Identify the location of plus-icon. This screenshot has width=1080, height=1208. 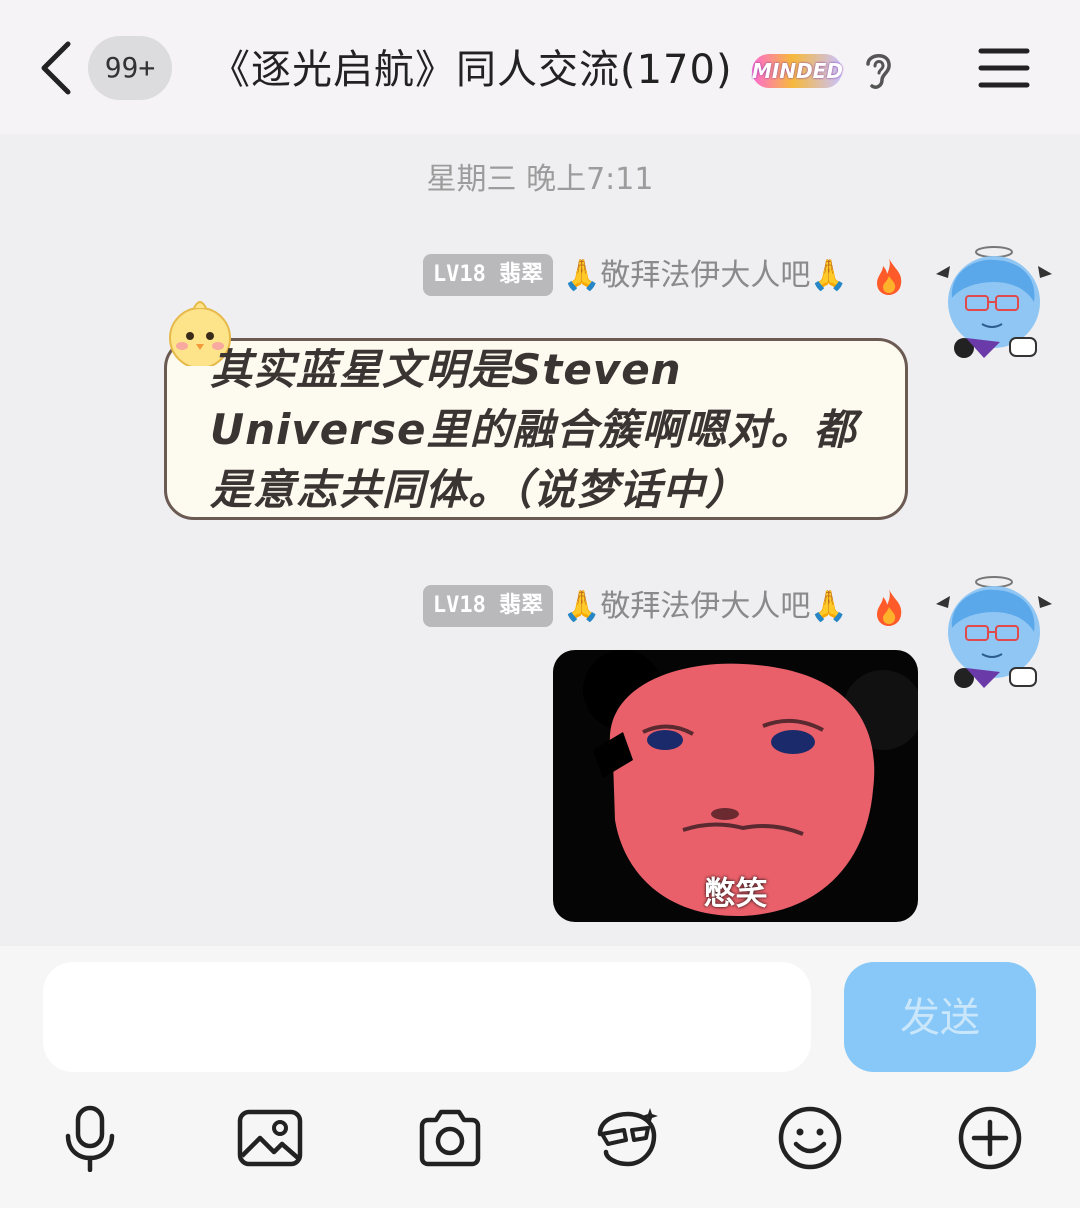
(990, 1138).